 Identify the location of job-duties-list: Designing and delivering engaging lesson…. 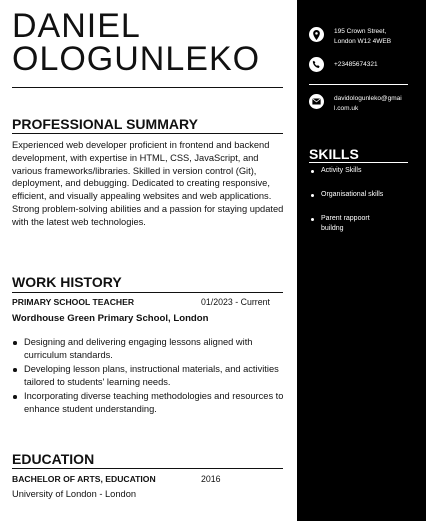
(149, 376).